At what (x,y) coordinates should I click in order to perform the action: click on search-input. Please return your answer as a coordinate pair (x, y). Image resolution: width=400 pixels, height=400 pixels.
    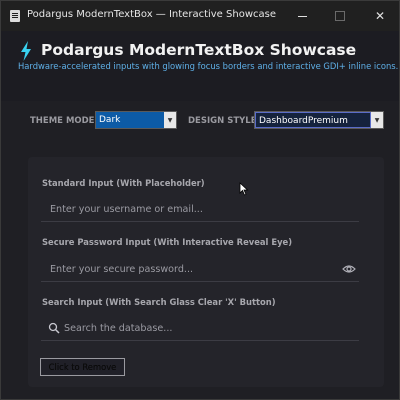
    Looking at the image, I should click on (199, 328).